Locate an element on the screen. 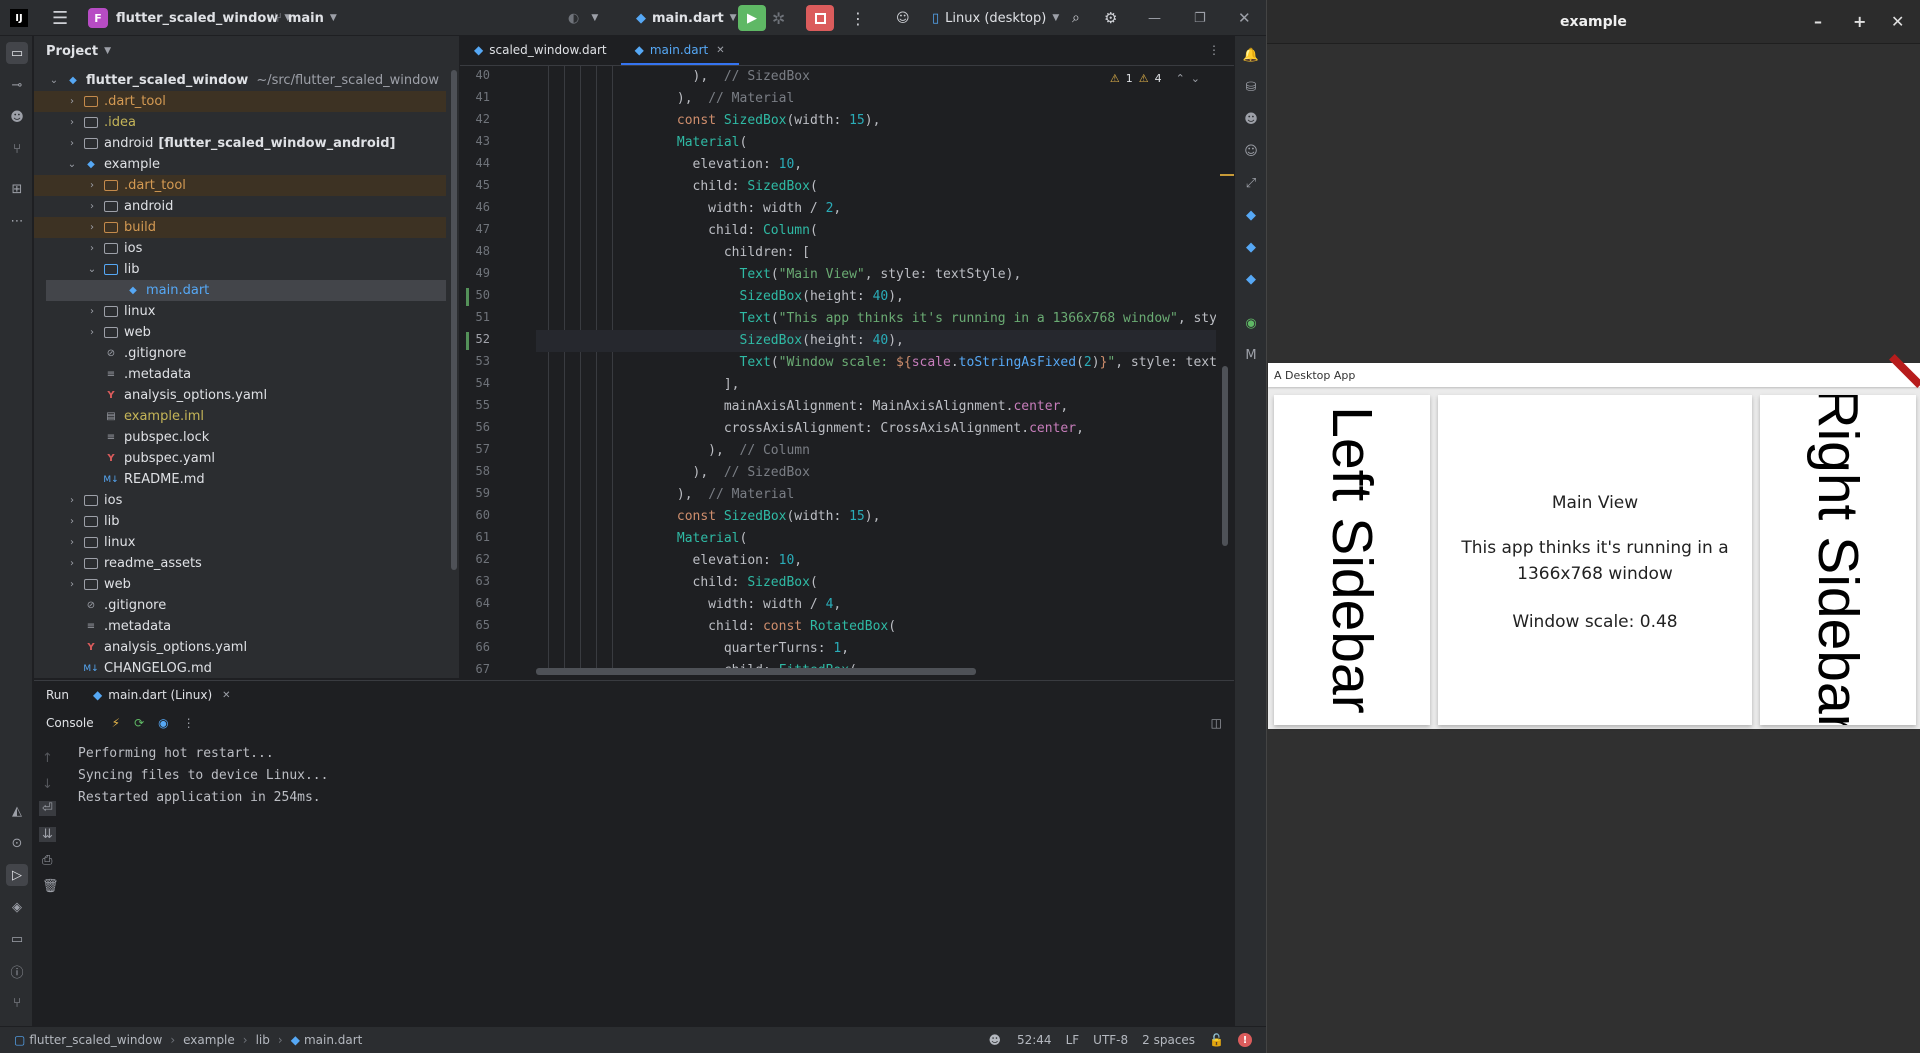 The height and width of the screenshot is (1053, 1920). tree-item: › .idea is located at coordinates (240, 122).